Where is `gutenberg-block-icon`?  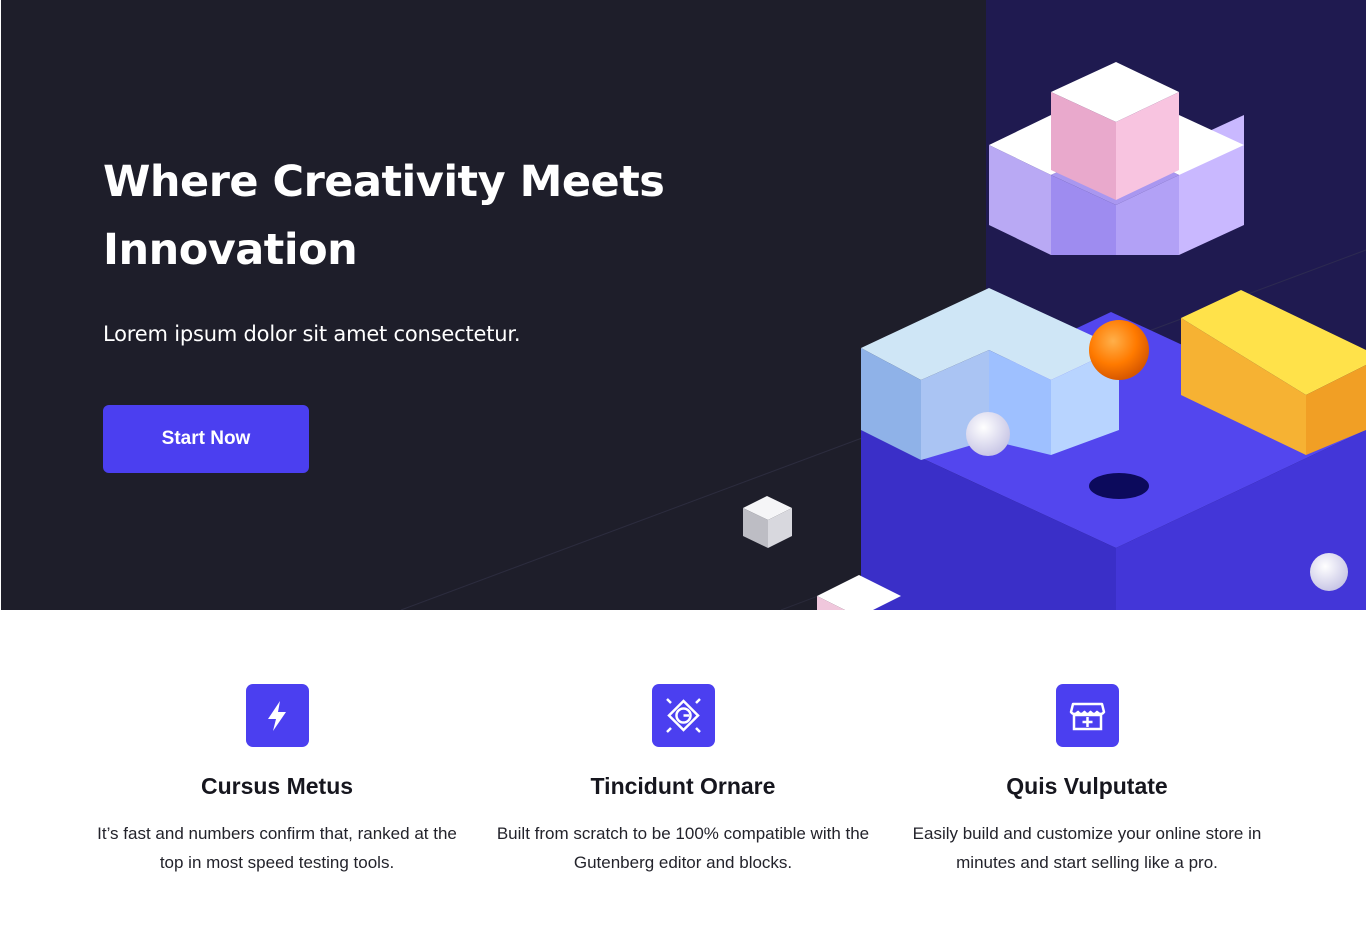
gutenberg-block-icon is located at coordinates (683, 715).